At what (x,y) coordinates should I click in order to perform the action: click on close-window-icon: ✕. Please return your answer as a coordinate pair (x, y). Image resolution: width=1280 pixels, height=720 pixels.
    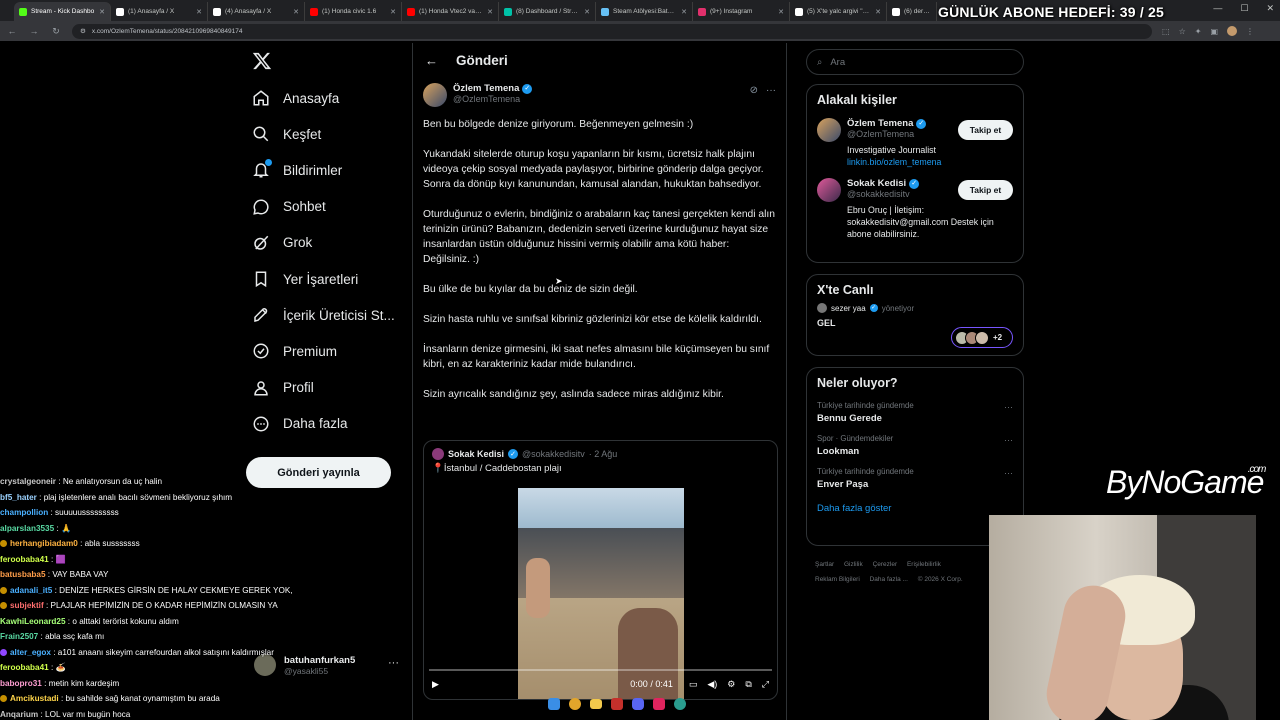
    Looking at the image, I should click on (1270, 8).